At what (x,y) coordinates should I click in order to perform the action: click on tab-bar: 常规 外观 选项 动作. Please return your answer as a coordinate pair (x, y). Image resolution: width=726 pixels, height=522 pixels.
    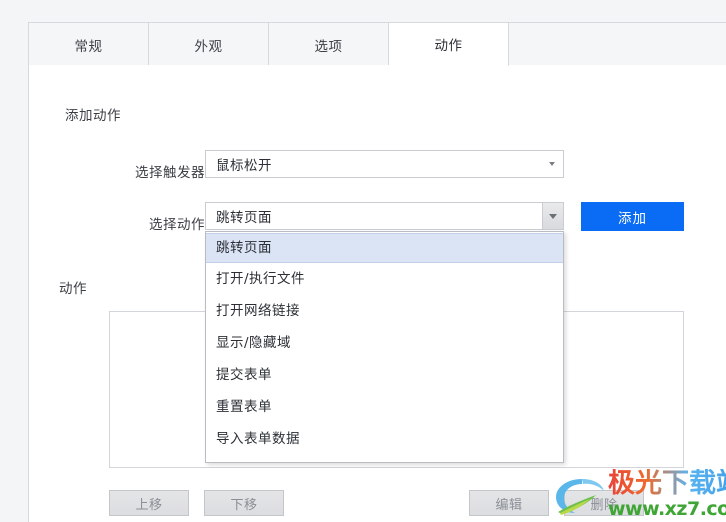
    Looking at the image, I should click on (377, 44).